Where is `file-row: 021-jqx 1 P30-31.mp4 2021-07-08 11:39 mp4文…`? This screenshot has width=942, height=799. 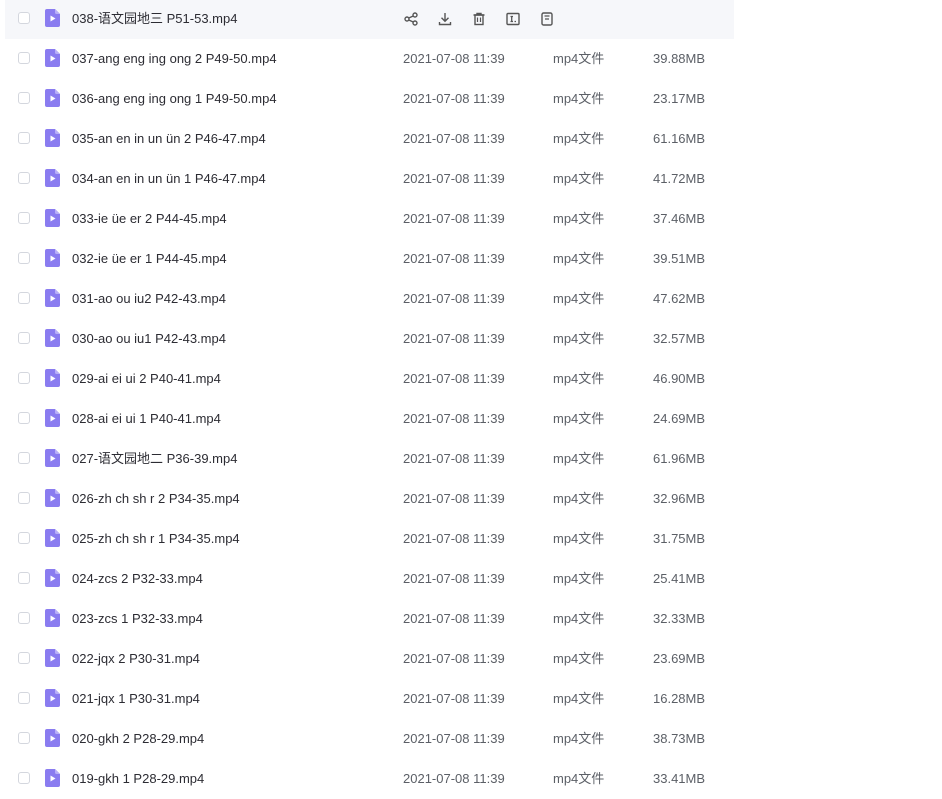
file-row: 021-jqx 1 P30-31.mp4 2021-07-08 11:39 mp4文… is located at coordinates (369, 699).